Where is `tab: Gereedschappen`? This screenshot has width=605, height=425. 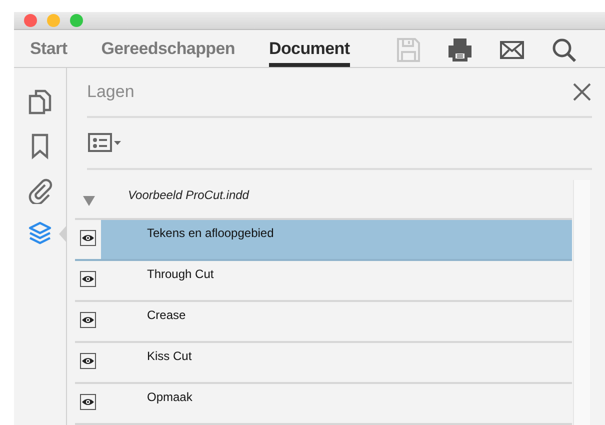
tab: Gereedschappen is located at coordinates (168, 48).